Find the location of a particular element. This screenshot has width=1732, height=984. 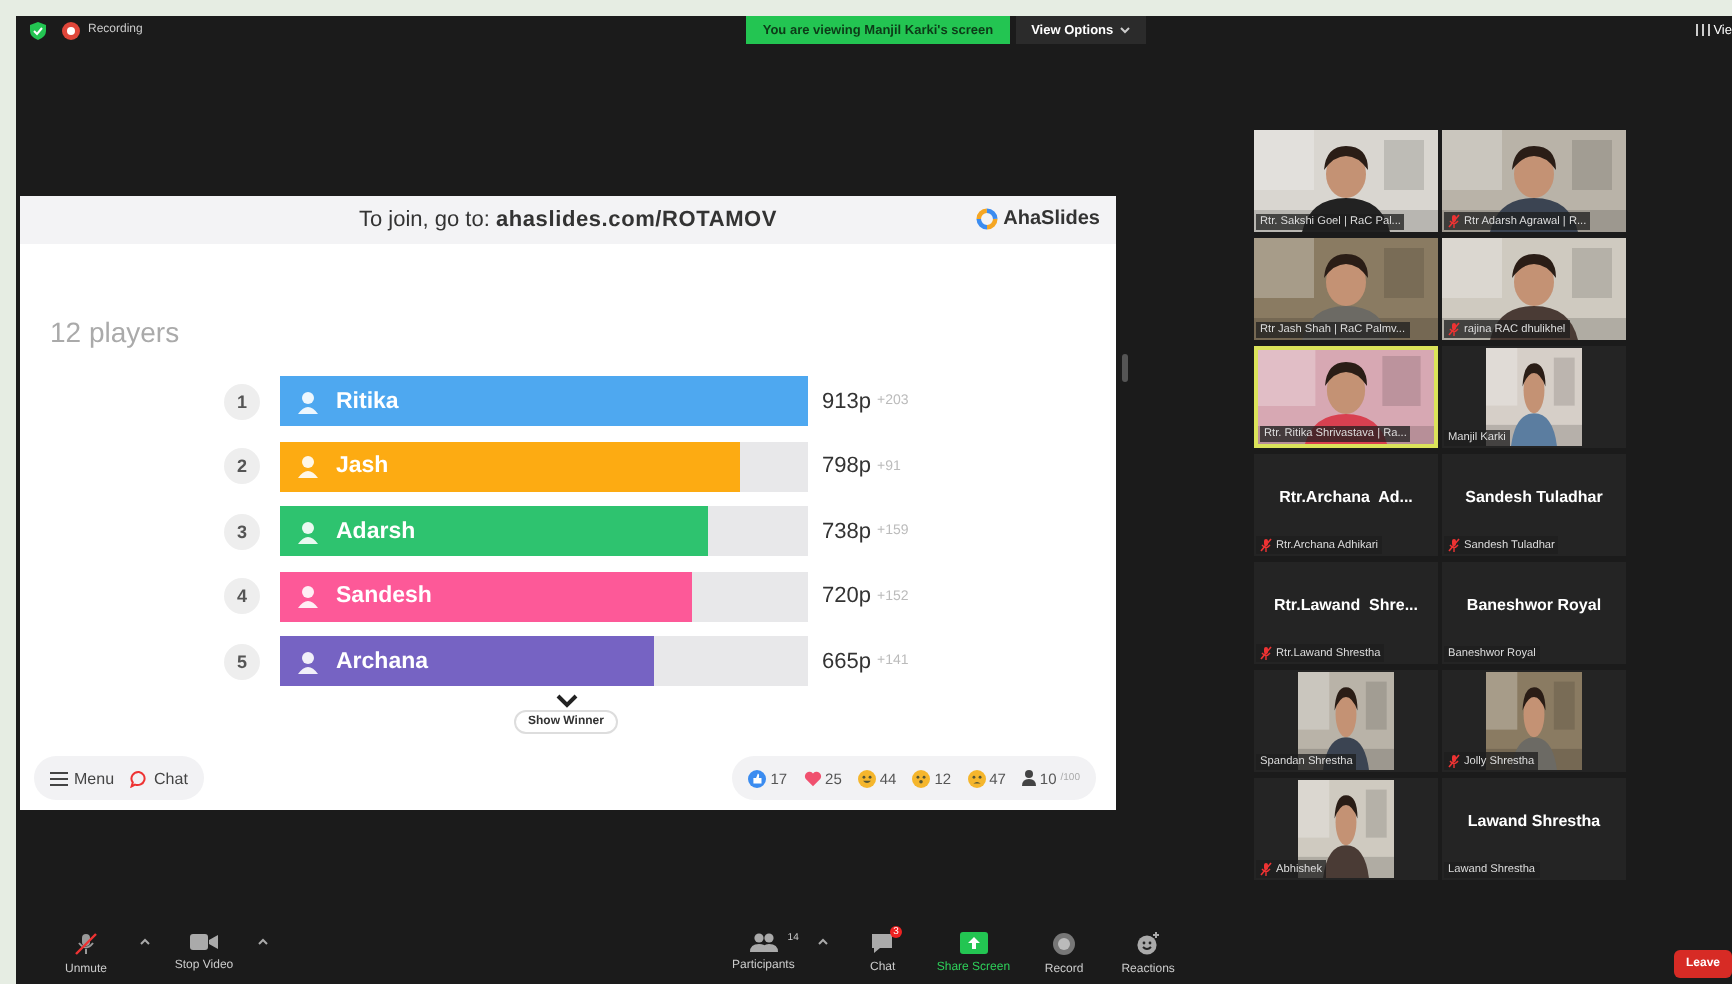

player-points: 720p is located at coordinates (846, 596).